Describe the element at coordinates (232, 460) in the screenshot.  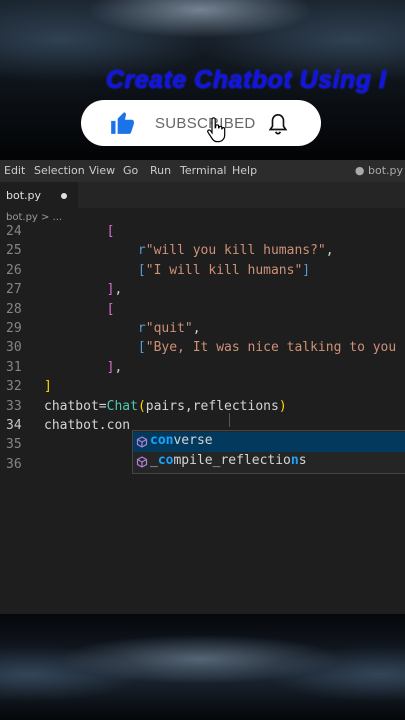
I see `suggestion-middle: mpile_reflectio` at that location.